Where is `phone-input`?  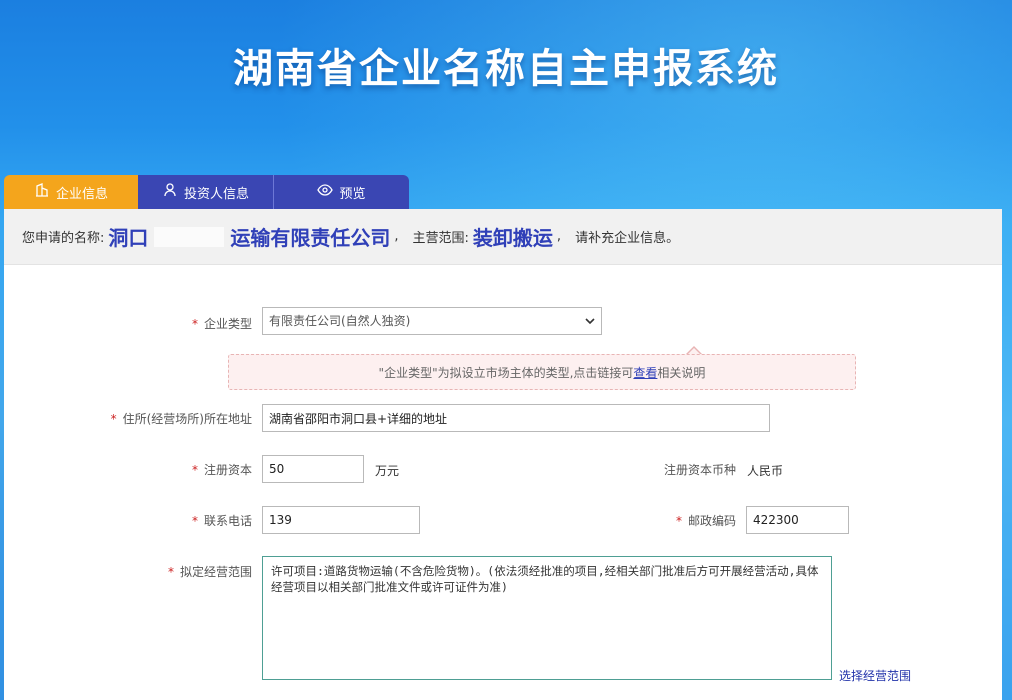
phone-input is located at coordinates (341, 520).